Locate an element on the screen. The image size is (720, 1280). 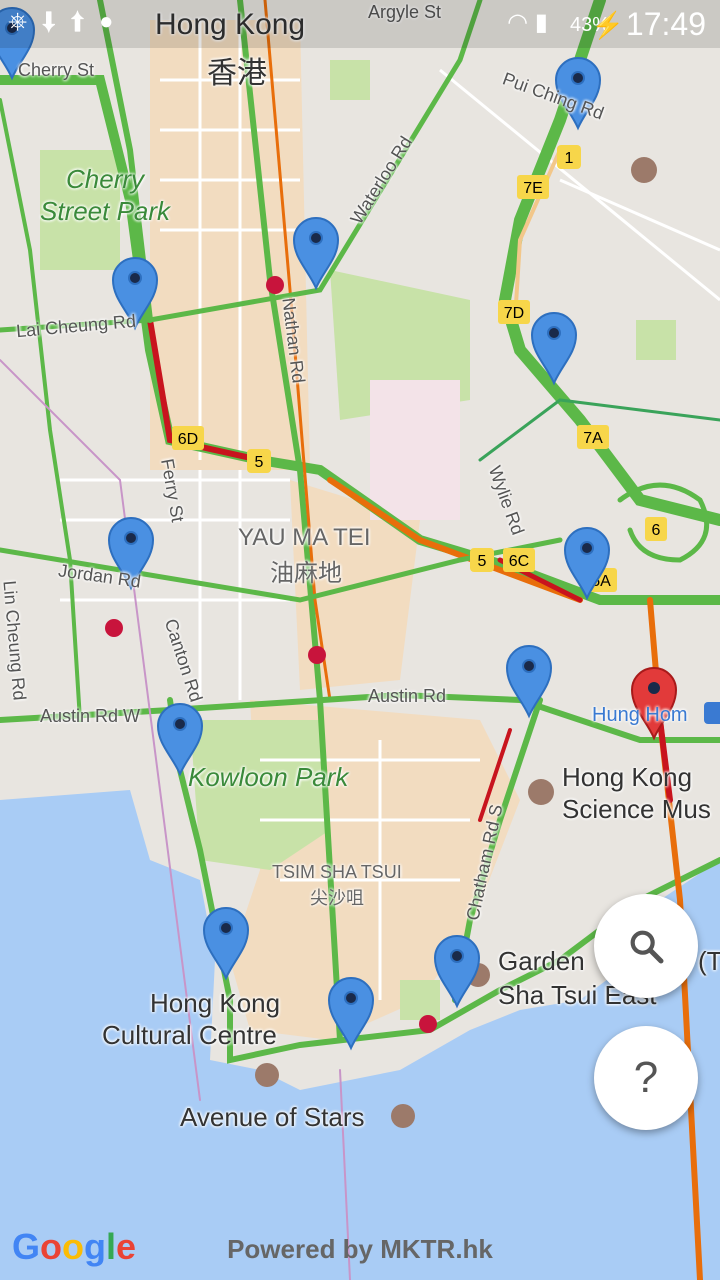
status-bar: ⎈⬇⬆● ◠ ▮ 43% ⚡ 17:49 is located at coordinates (360, 24).